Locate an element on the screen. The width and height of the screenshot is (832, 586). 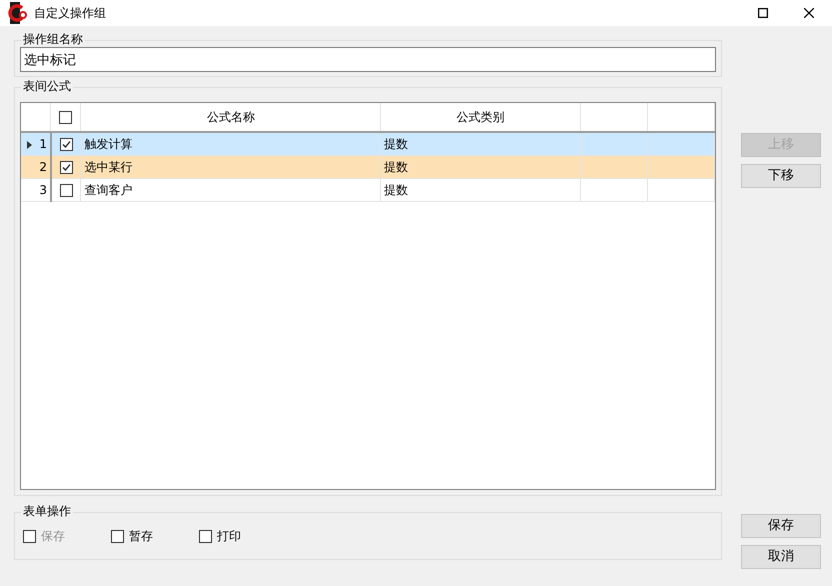
save-button: 保存 is located at coordinates (781, 526).